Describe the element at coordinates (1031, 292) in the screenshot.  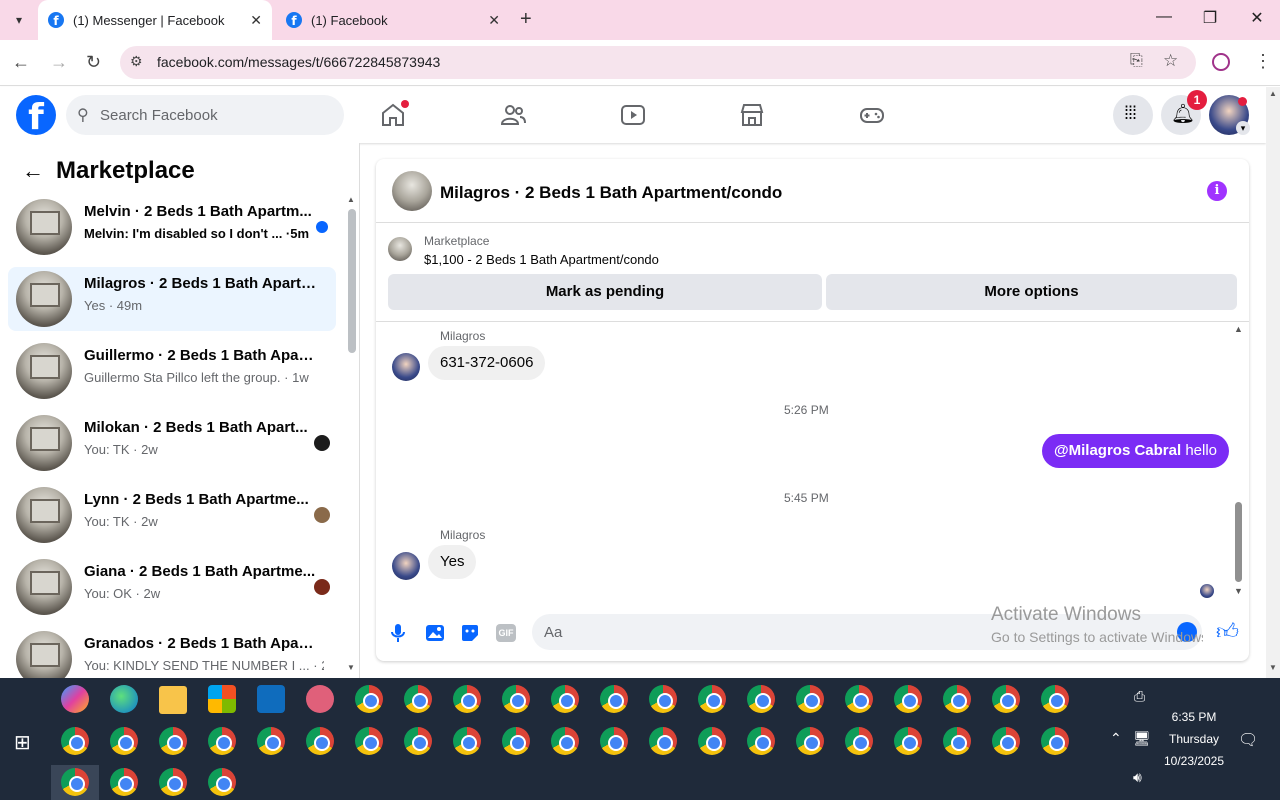
I see `more-options-button: More options` at that location.